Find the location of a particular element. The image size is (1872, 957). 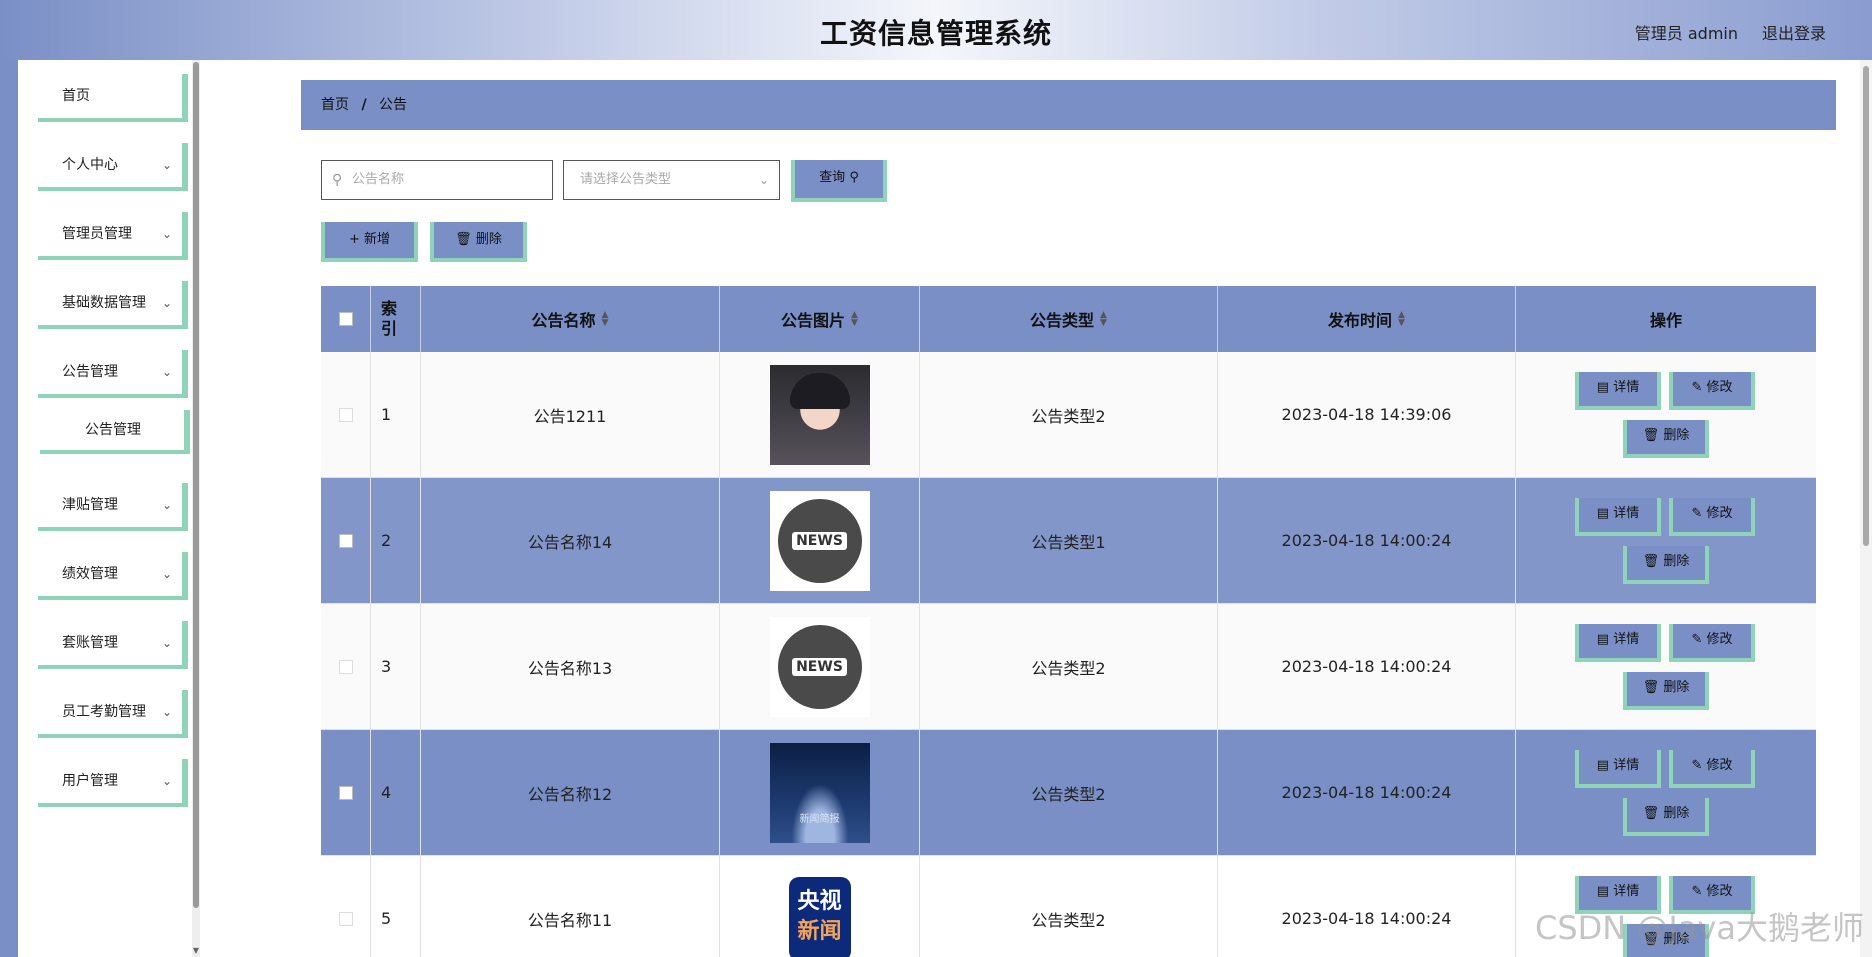

notice-image-stage: 新闻简报 is located at coordinates (819, 792).